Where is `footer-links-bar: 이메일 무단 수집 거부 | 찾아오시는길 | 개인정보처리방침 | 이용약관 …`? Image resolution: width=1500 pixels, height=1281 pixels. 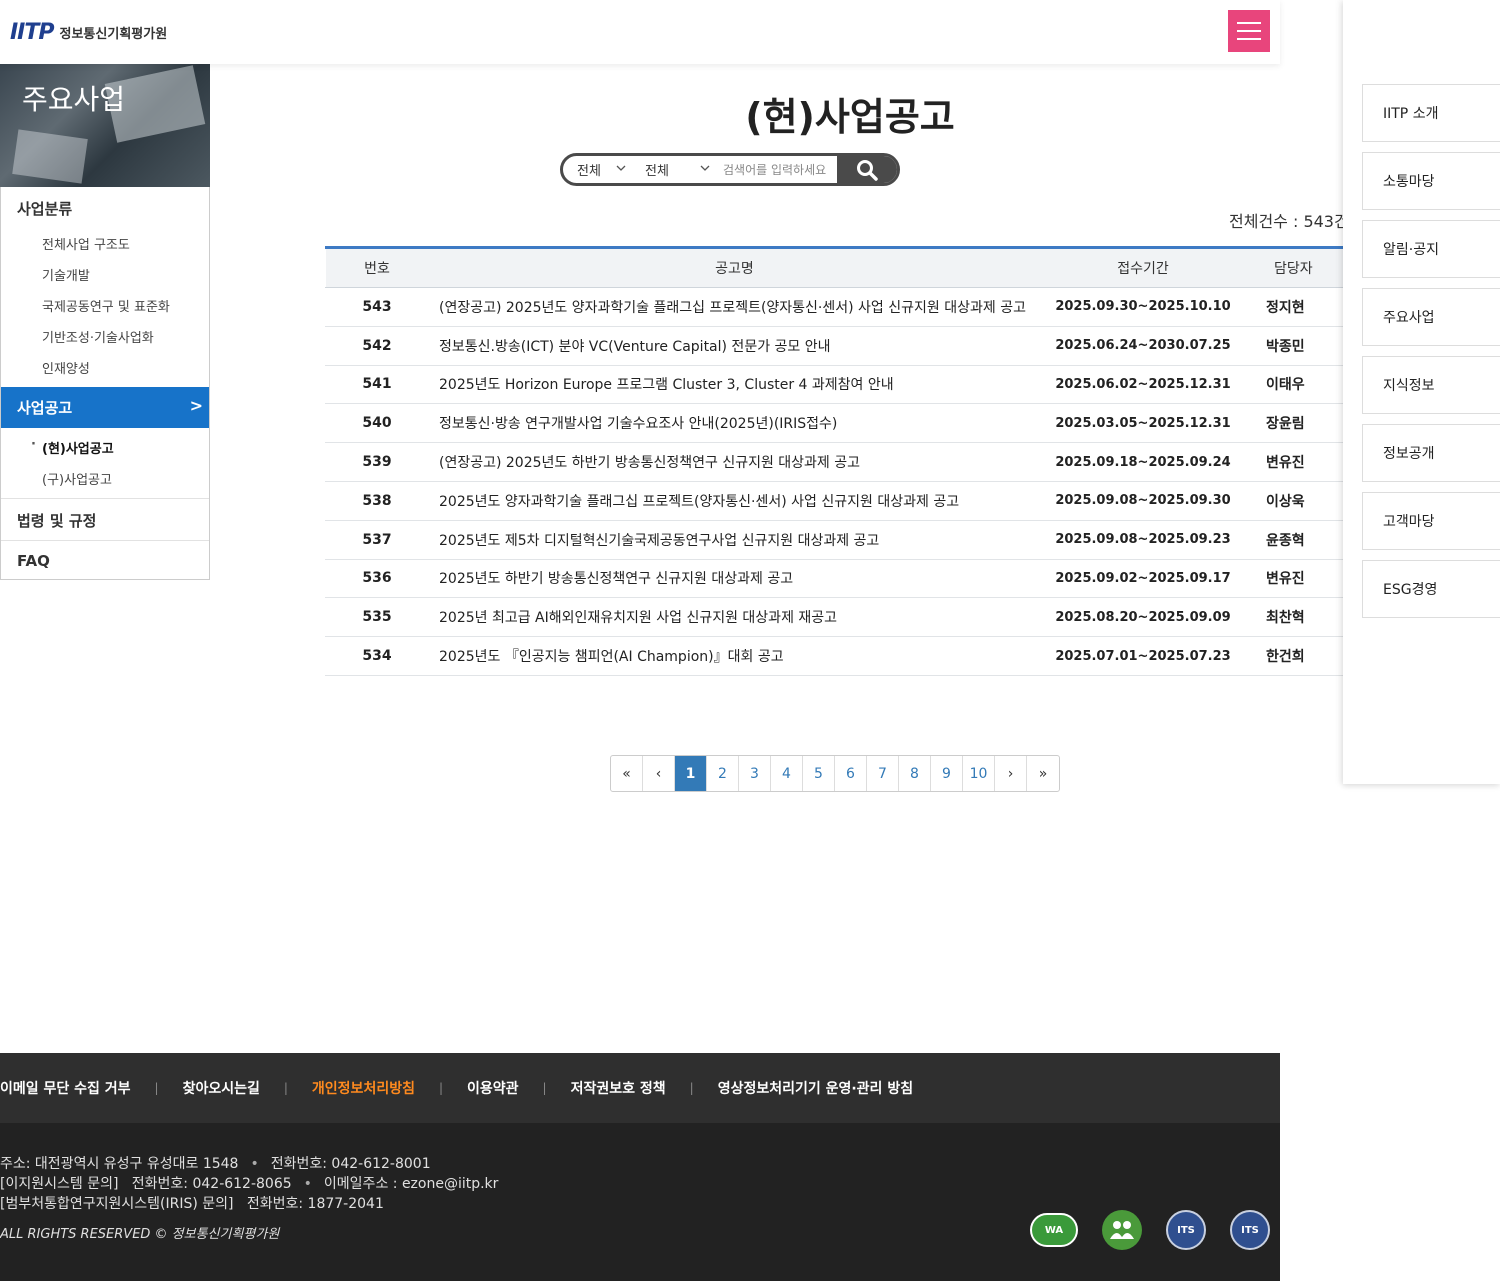
footer-links-bar: 이메일 무단 수집 거부 | 찾아오시는길 | 개인정보처리방침 | 이용약관 … is located at coordinates (640, 1088).